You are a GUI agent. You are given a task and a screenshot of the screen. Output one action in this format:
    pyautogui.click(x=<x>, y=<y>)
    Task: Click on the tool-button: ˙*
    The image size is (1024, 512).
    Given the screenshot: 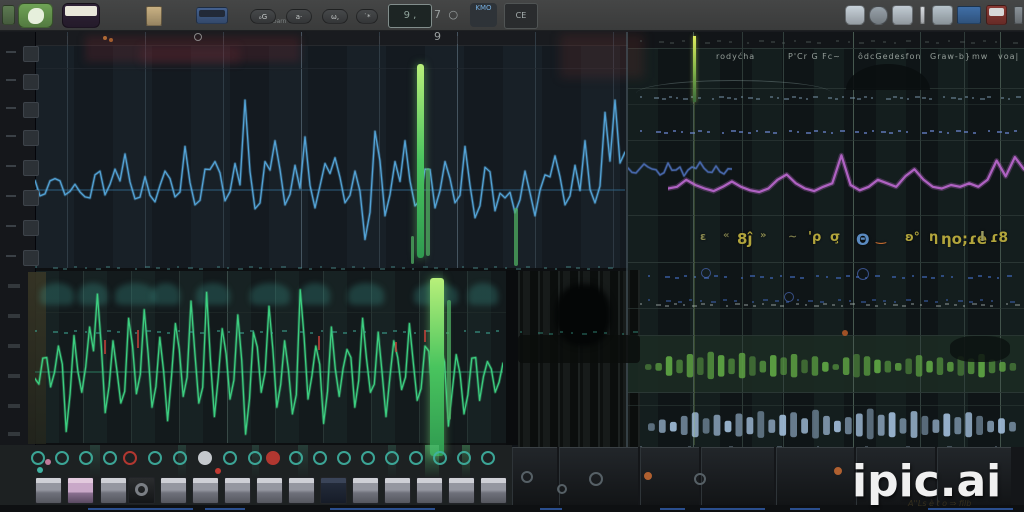 What is the action you would take?
    pyautogui.click(x=367, y=16)
    